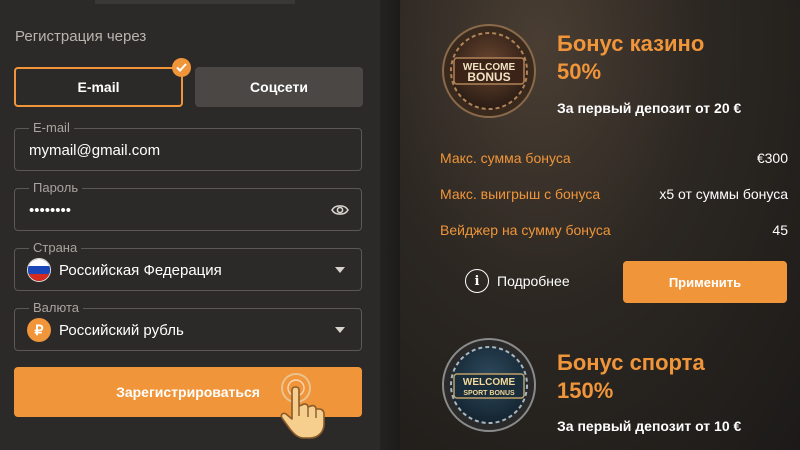 Image resolution: width=800 pixels, height=450 pixels. I want to click on currency-select: Валюта ₽ Российский рубль, so click(188, 325).